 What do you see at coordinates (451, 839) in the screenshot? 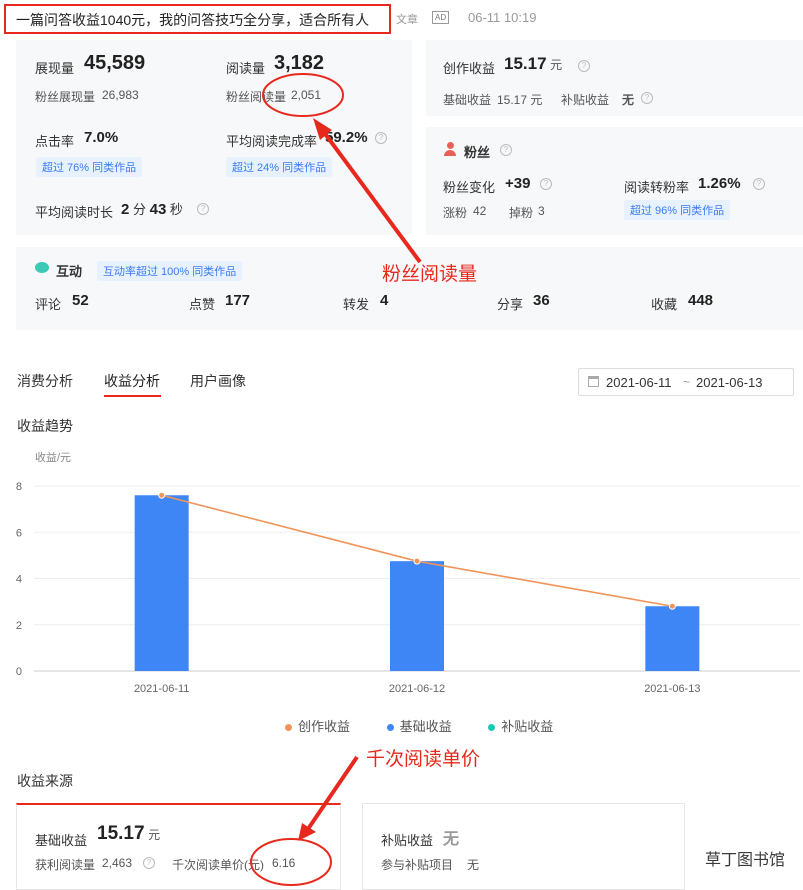
I see `source-subsidy-value: 无` at bounding box center [451, 839].